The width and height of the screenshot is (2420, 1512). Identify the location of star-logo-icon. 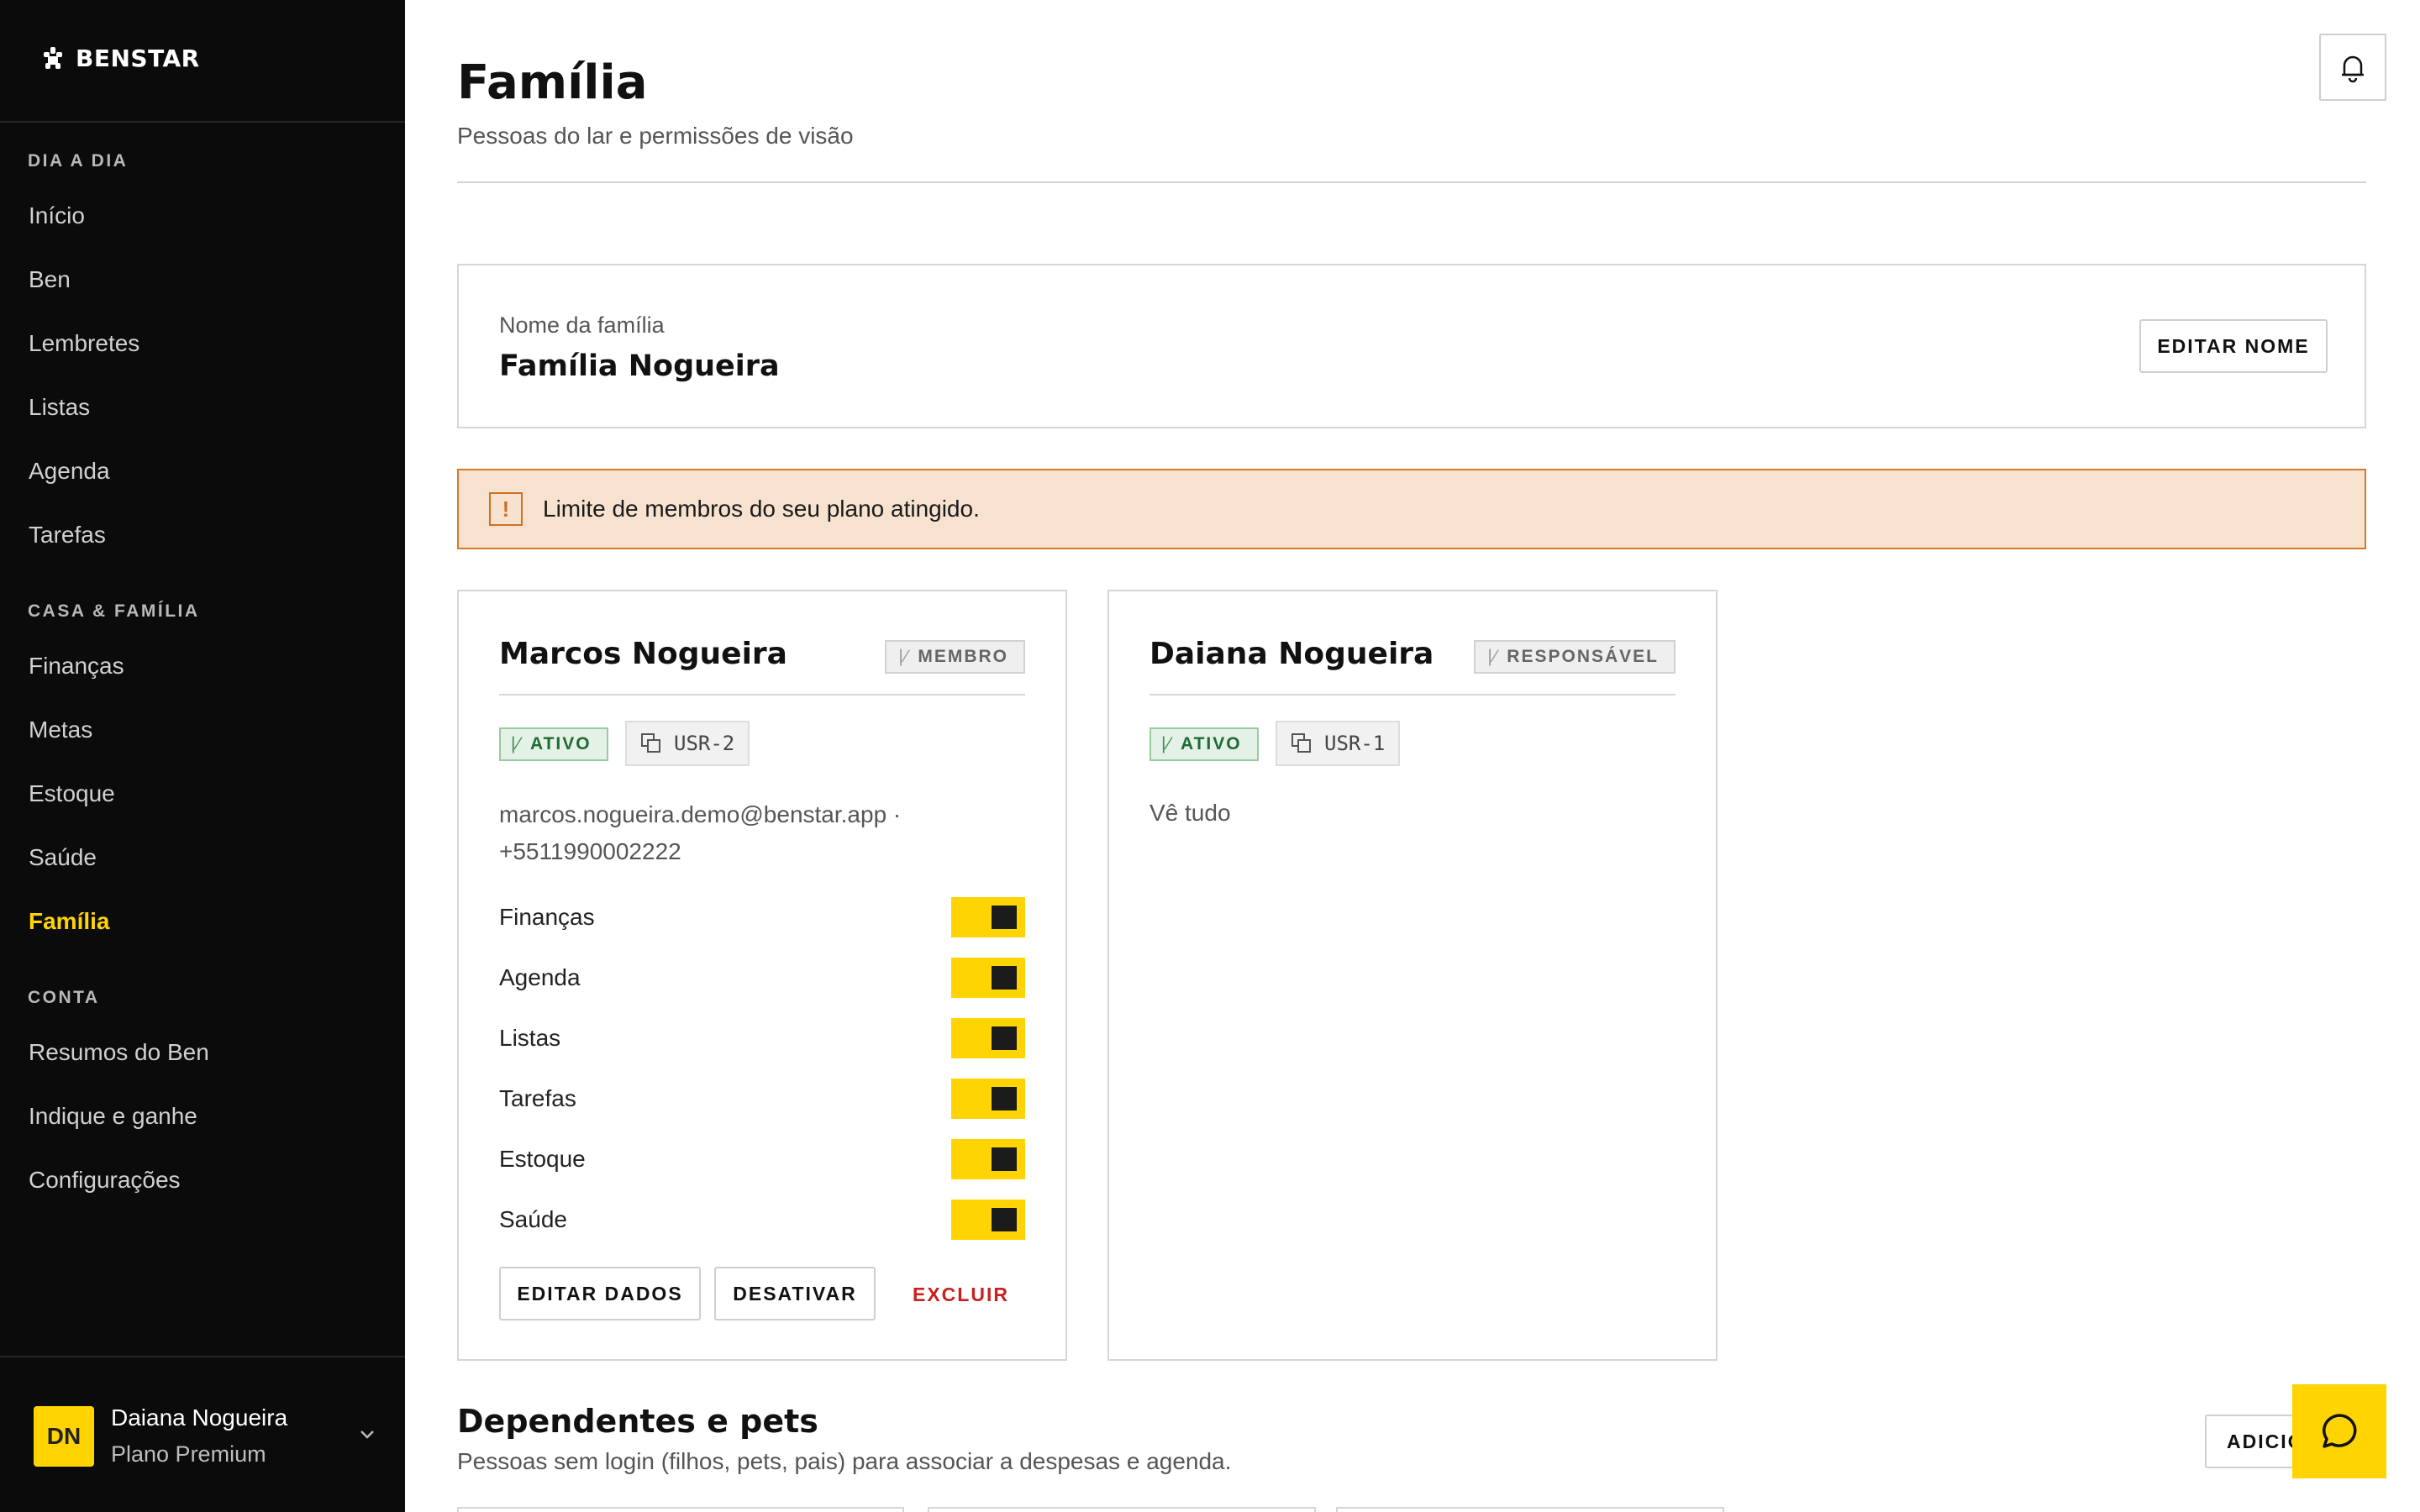
(53, 58).